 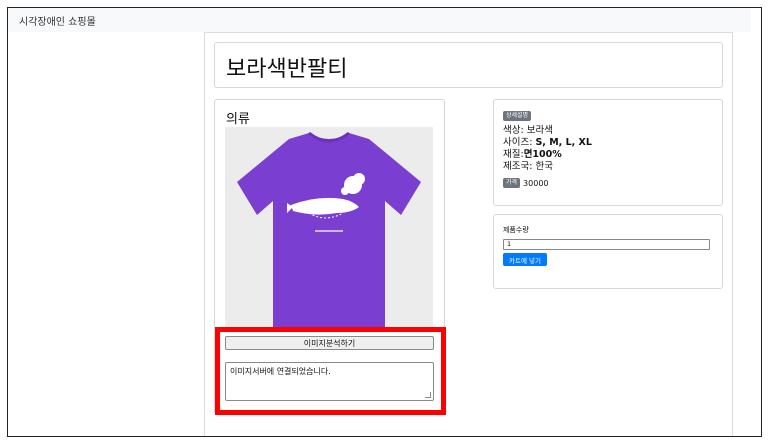 I want to click on category-heading: 의류, so click(x=238, y=119).